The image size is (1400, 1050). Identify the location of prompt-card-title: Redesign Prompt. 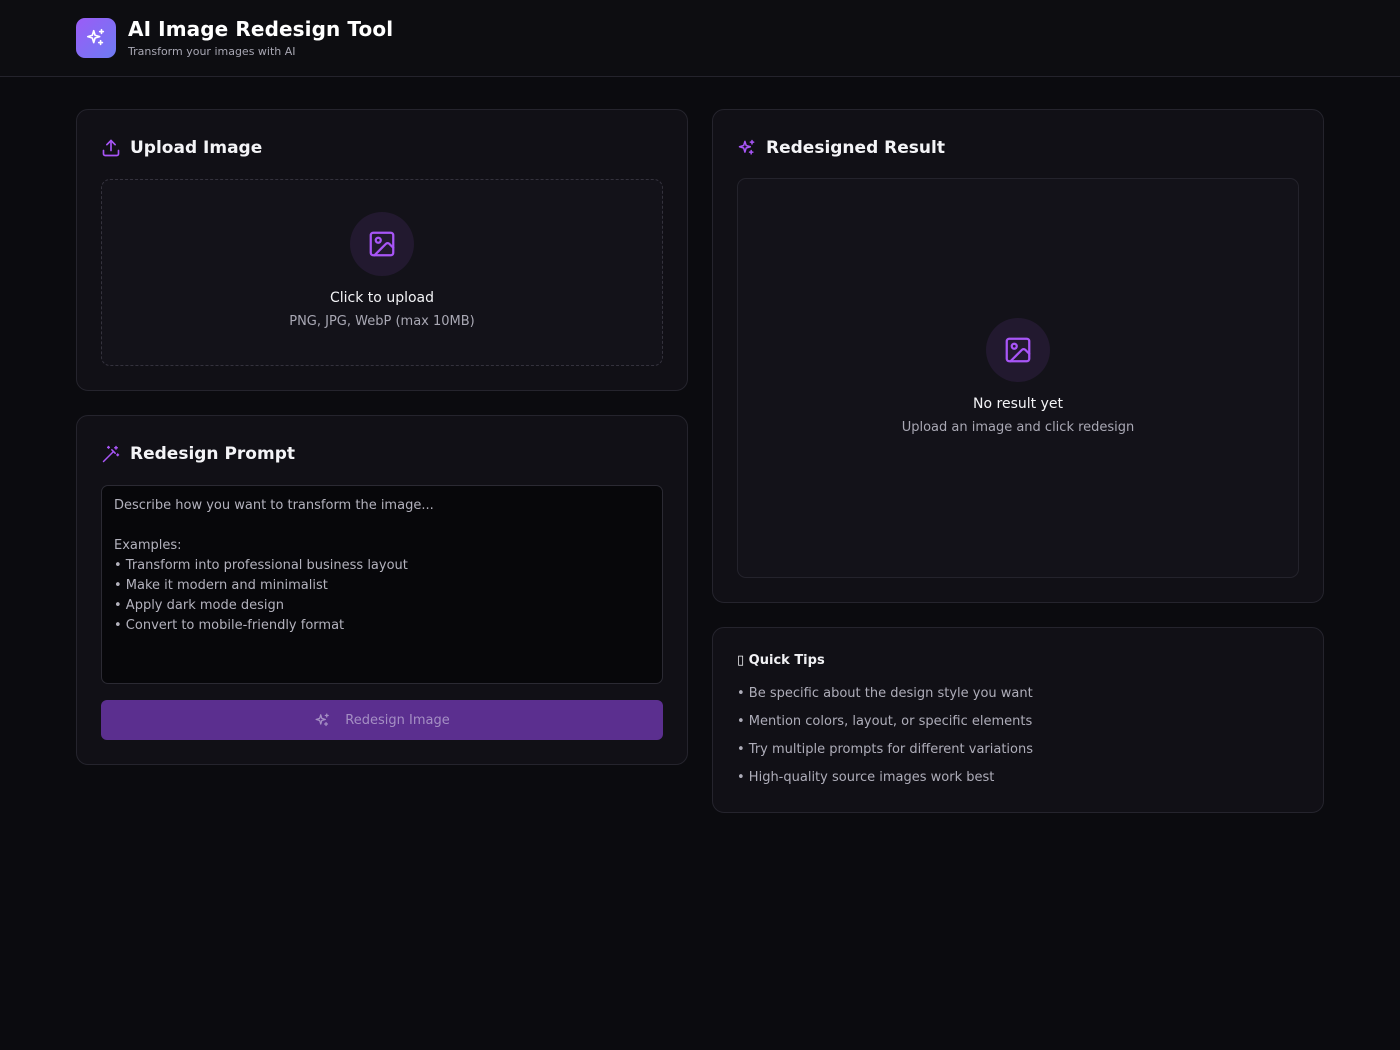
(198, 454).